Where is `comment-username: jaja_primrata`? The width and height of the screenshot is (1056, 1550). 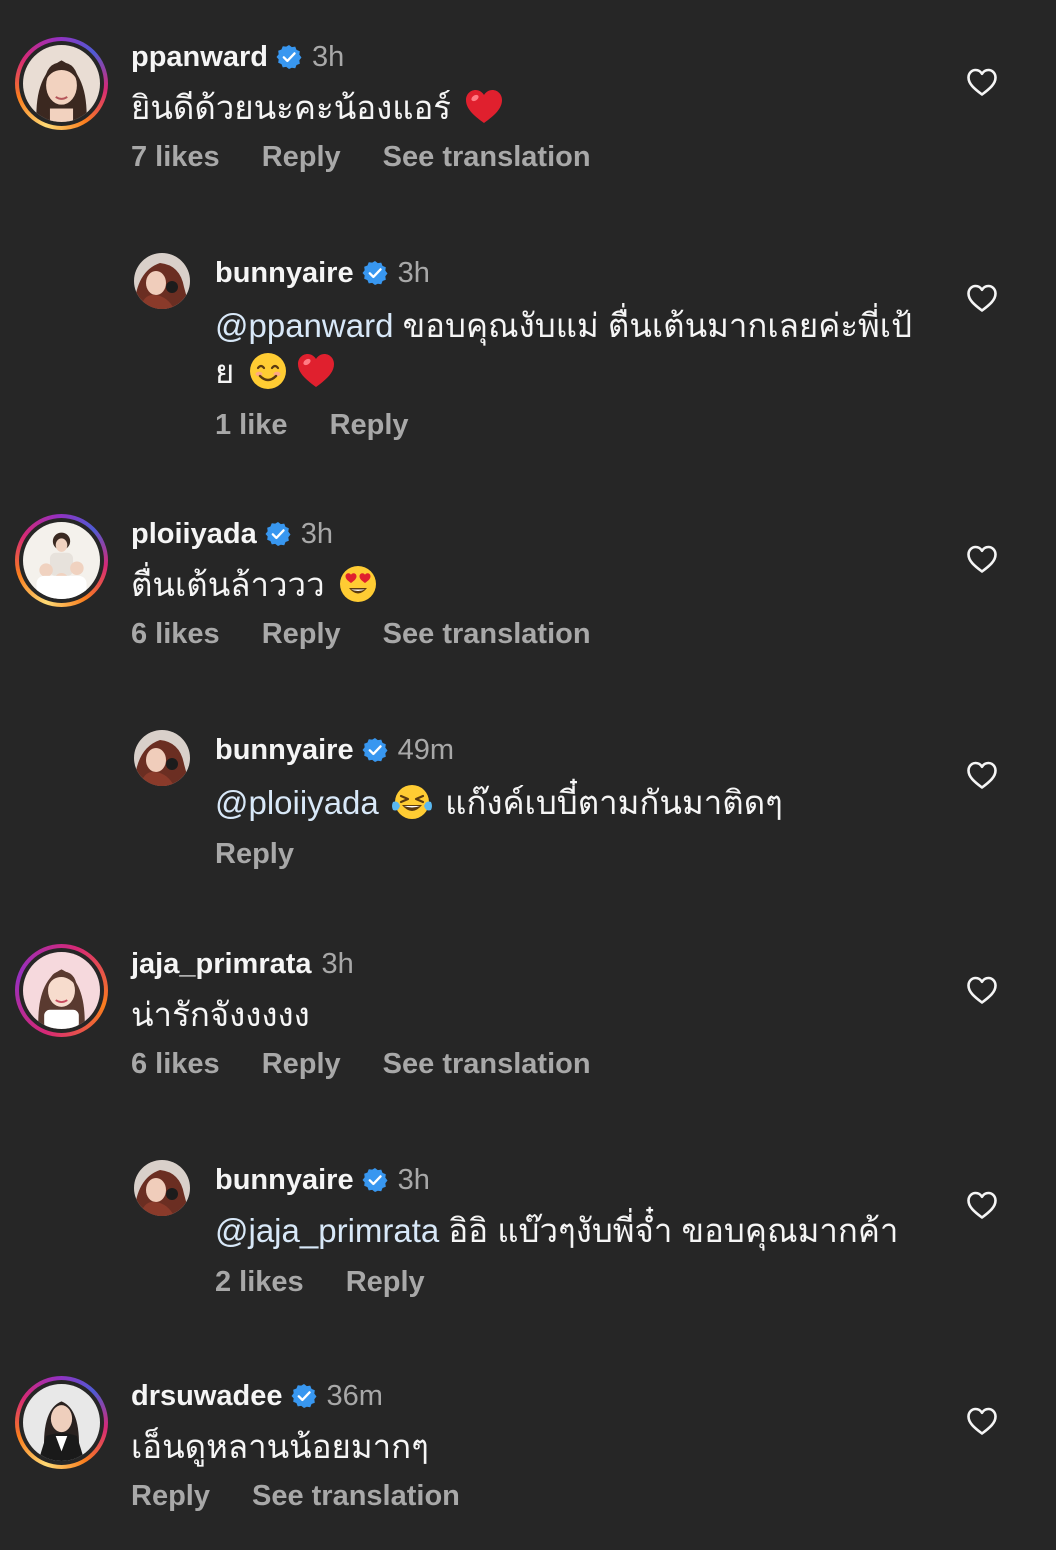
comment-username: jaja_primrata is located at coordinates (221, 964).